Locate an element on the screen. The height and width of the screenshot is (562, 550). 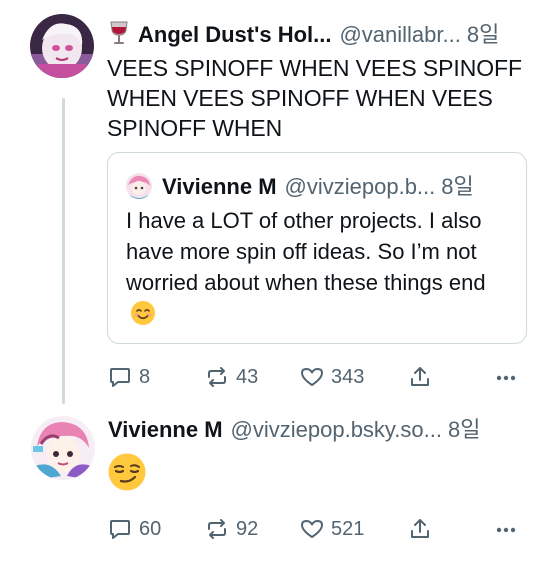
reply-button: 8 is located at coordinates (128, 377).